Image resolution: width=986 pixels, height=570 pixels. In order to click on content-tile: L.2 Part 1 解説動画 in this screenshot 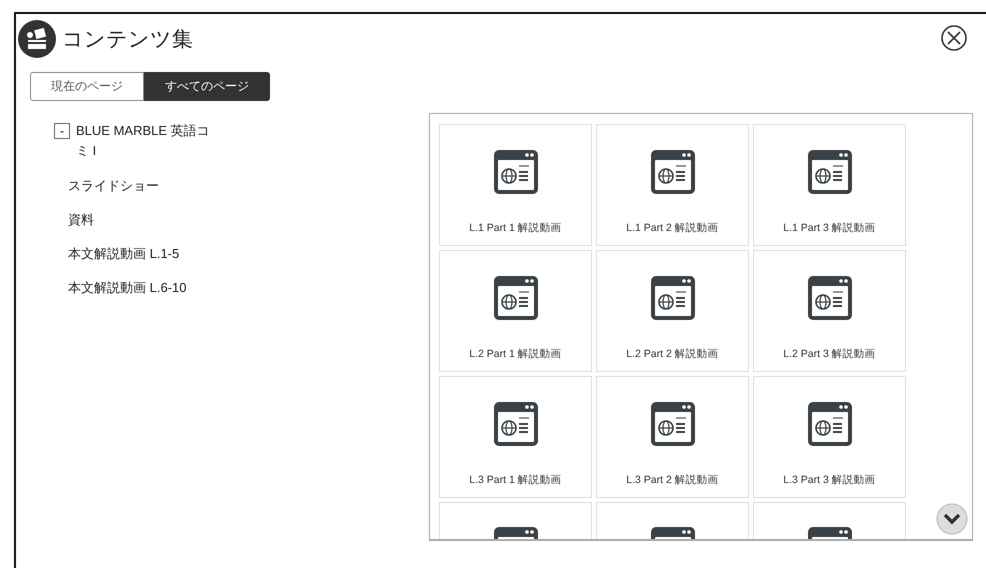, I will do `click(515, 311)`.